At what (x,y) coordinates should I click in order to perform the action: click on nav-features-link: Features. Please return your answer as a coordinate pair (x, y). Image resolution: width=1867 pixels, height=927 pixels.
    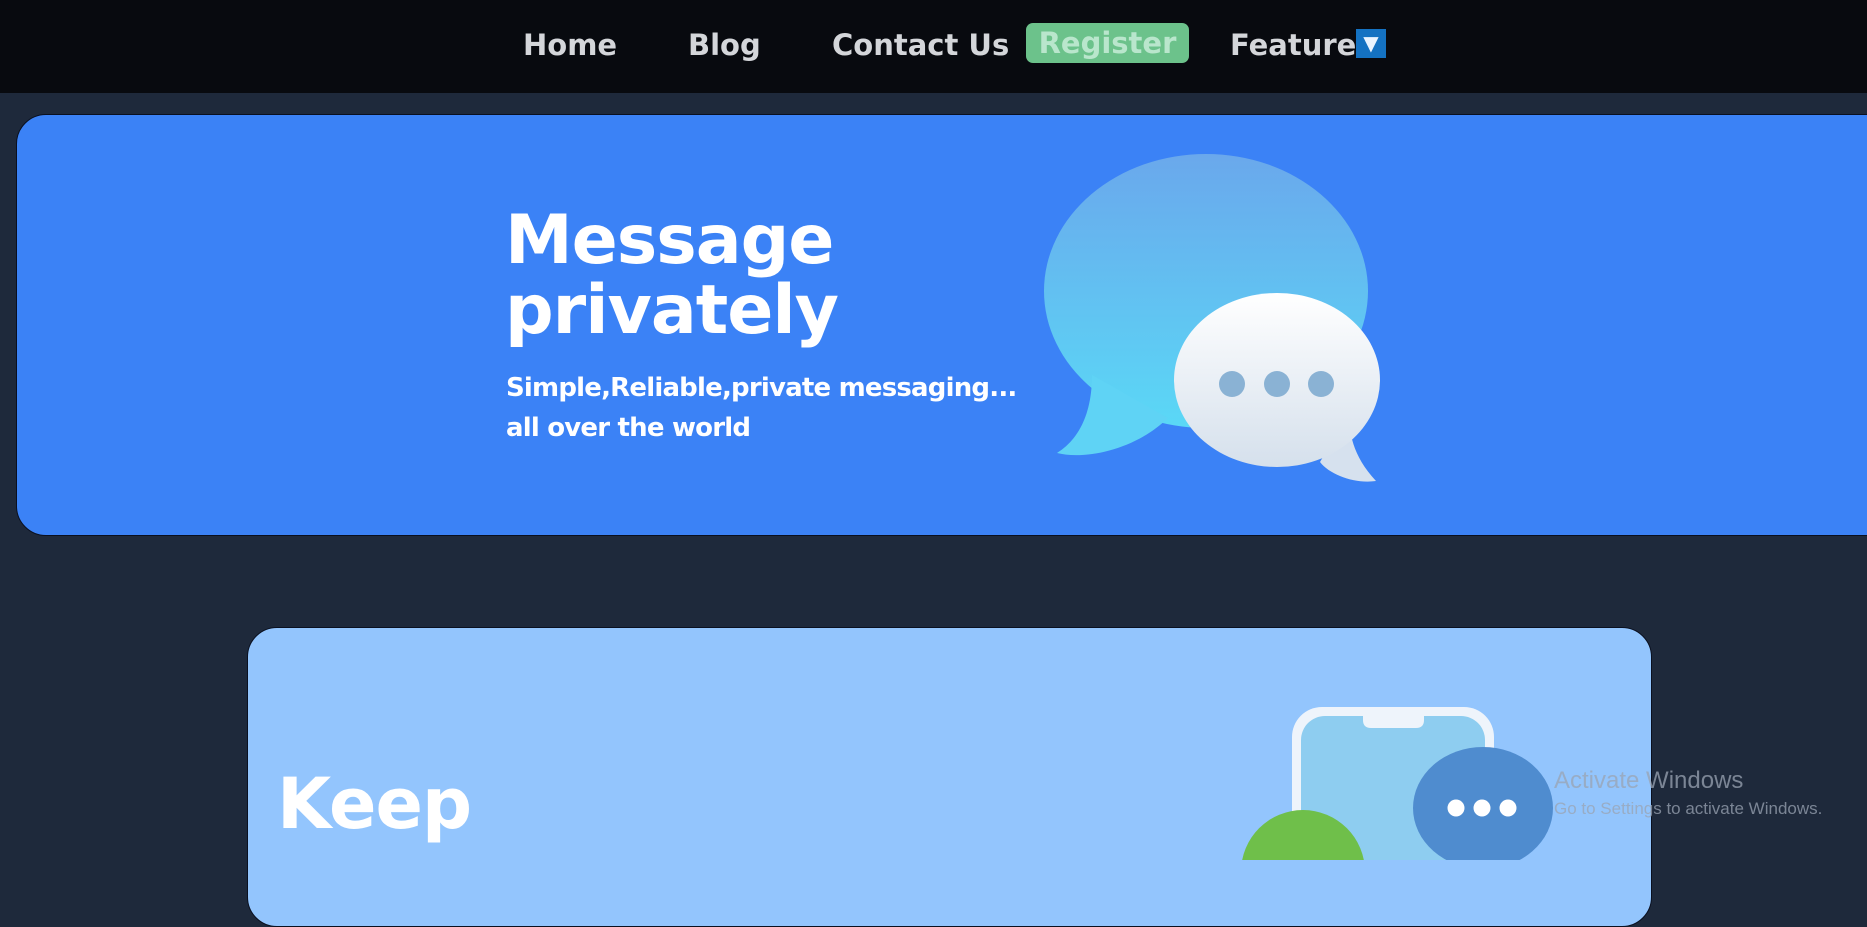
    Looking at the image, I should click on (1302, 45).